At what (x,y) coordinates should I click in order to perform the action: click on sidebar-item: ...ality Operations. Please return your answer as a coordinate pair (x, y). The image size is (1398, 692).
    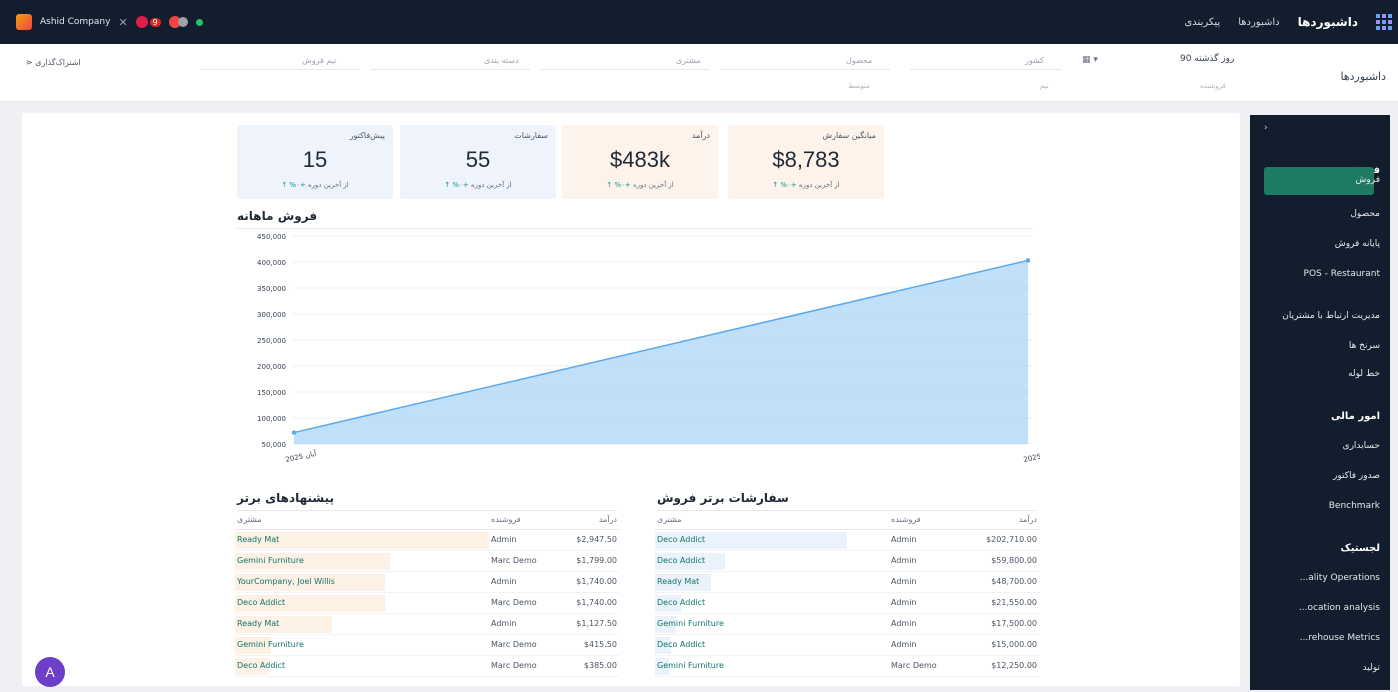
    Looking at the image, I should click on (1340, 578).